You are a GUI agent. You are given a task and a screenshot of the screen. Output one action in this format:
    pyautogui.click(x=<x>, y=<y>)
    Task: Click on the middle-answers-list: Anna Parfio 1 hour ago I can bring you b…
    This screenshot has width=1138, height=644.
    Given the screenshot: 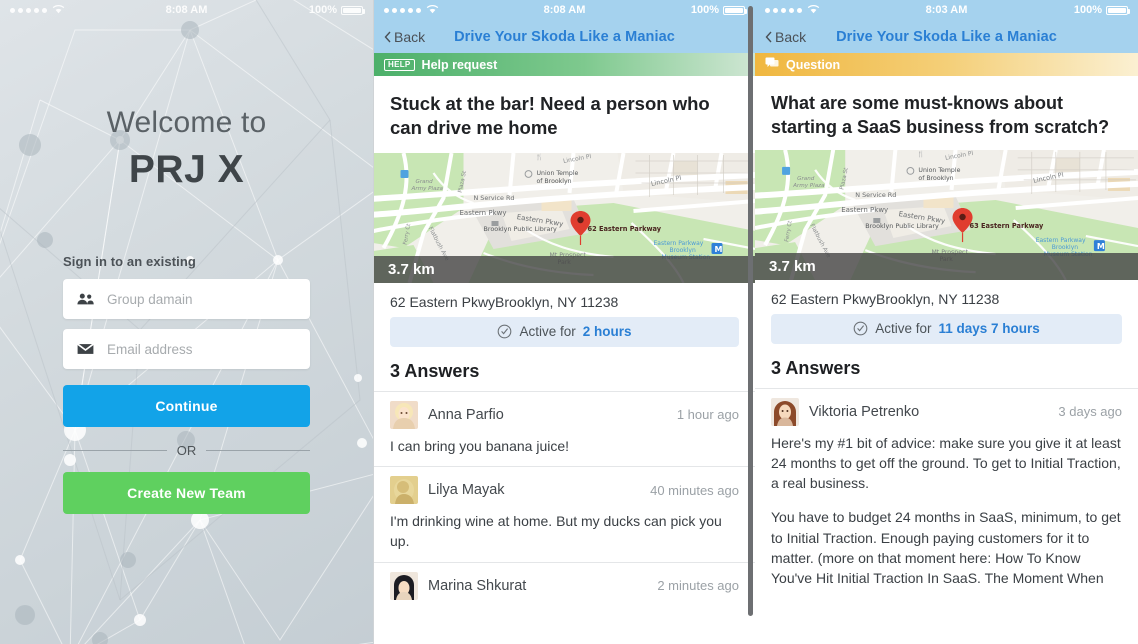 What is the action you would take?
    pyautogui.click(x=564, y=517)
    